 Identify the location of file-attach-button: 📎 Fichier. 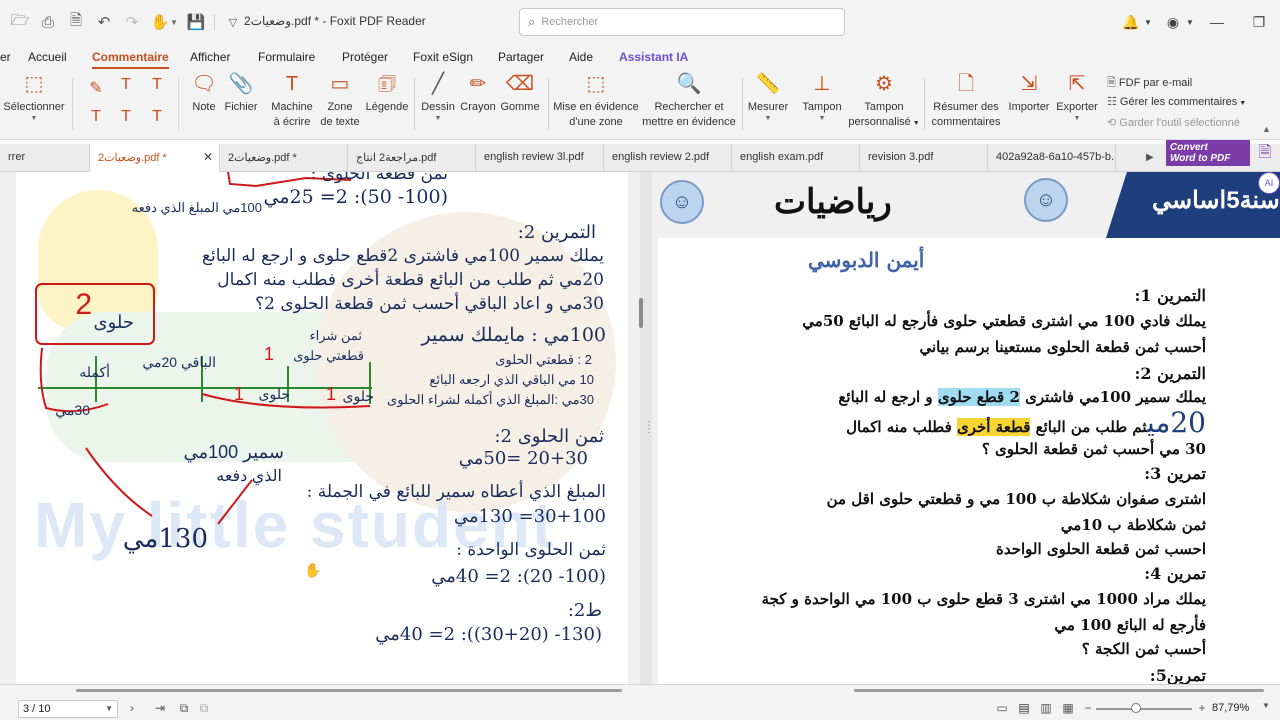
(241, 93).